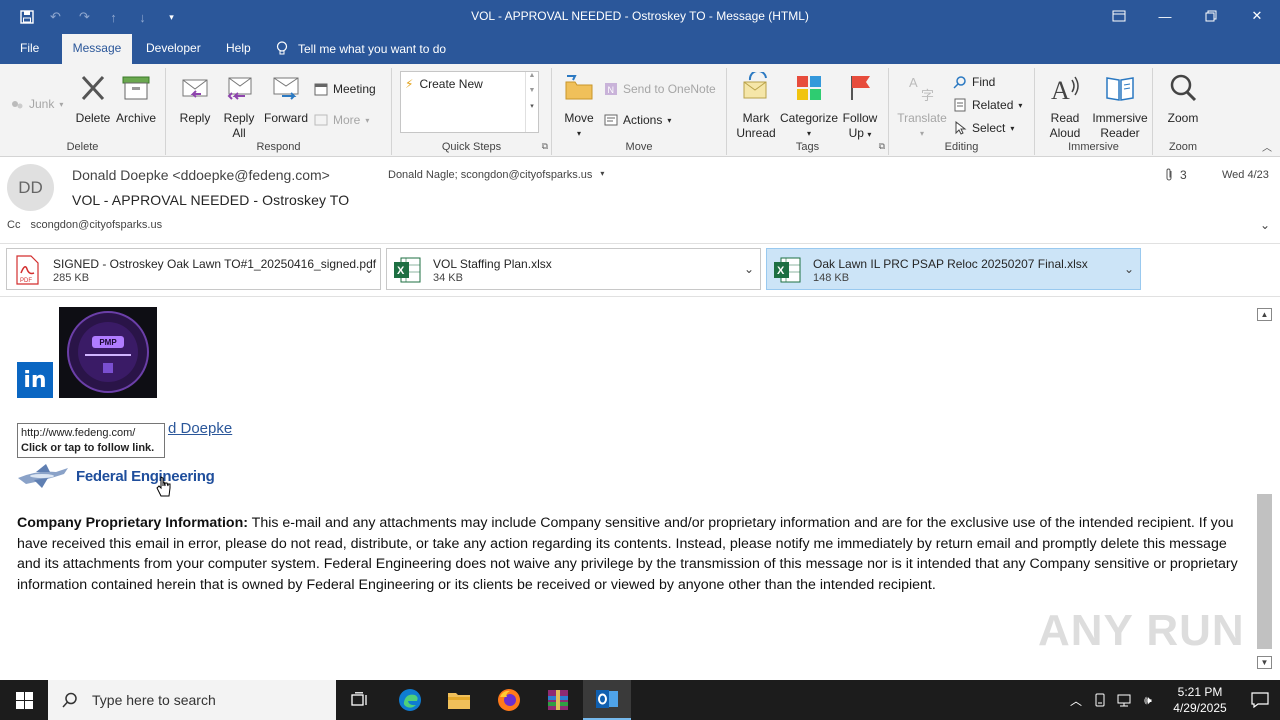  What do you see at coordinates (1093, 147) in the screenshot?
I see `immersive-group-label: Immersive` at bounding box center [1093, 147].